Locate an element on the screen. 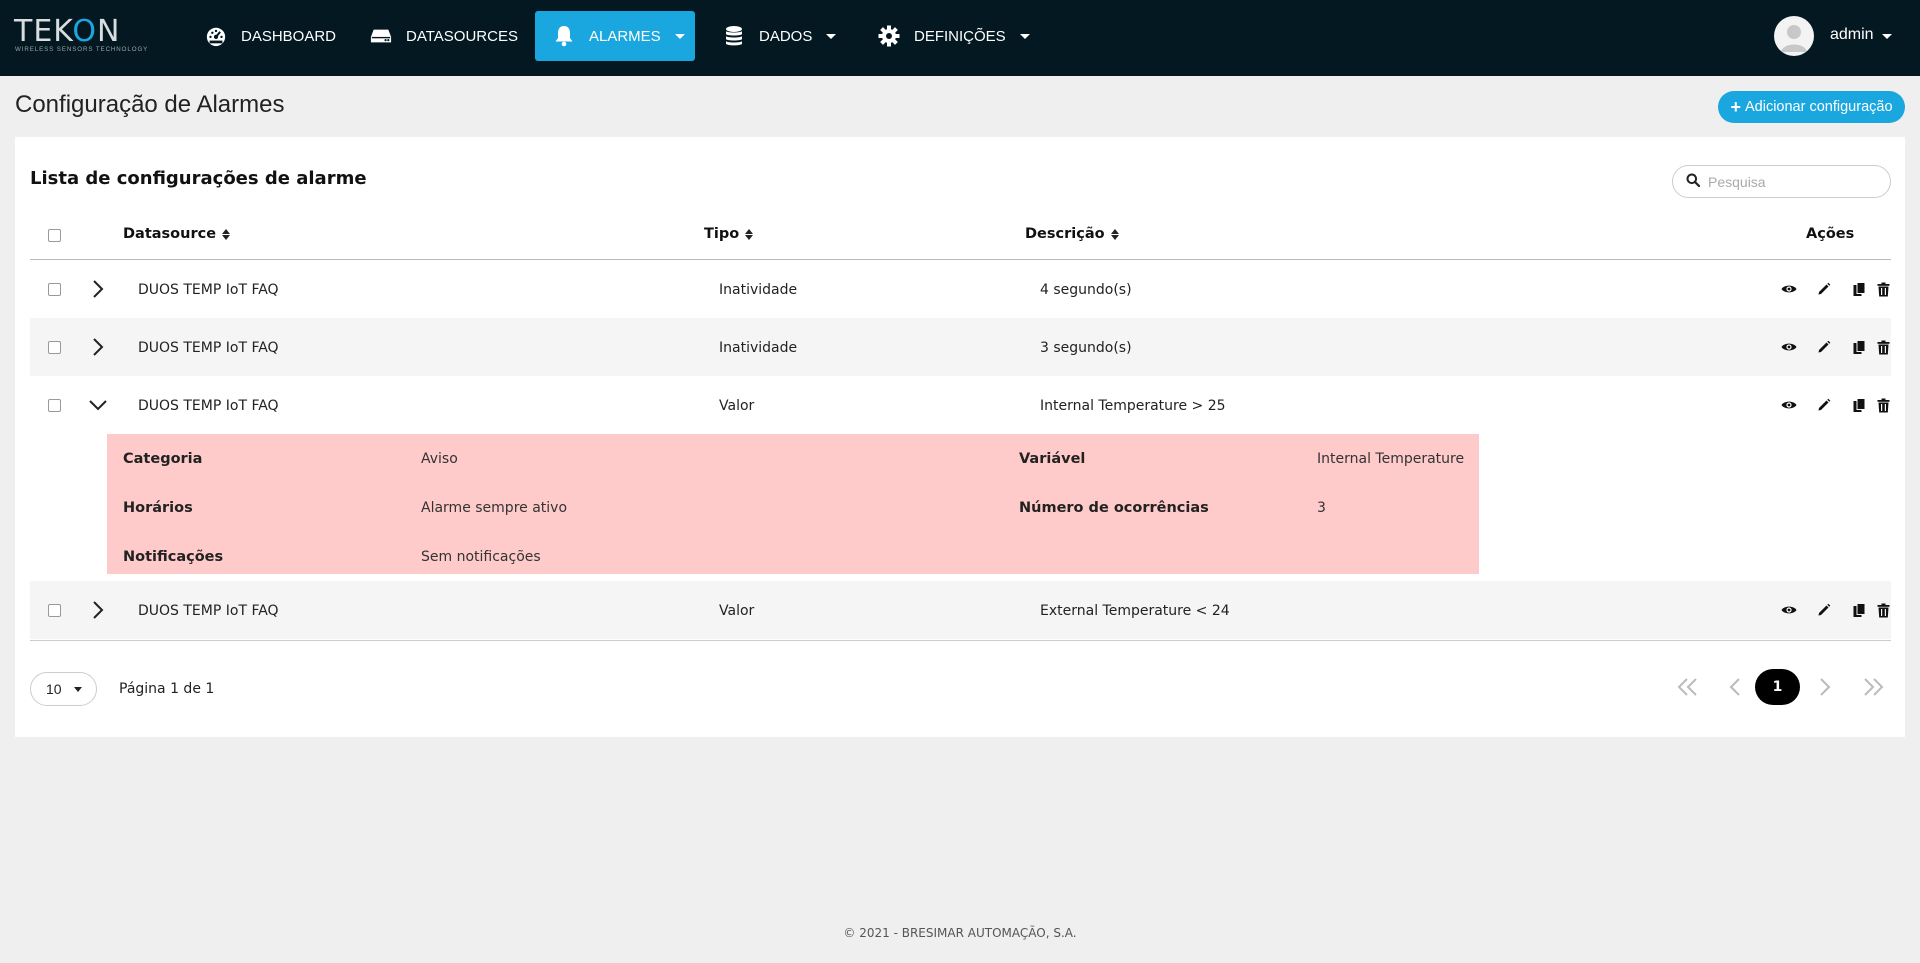 The image size is (1920, 963). detail-notificacoes-value: Sem notificações is located at coordinates (481, 557).